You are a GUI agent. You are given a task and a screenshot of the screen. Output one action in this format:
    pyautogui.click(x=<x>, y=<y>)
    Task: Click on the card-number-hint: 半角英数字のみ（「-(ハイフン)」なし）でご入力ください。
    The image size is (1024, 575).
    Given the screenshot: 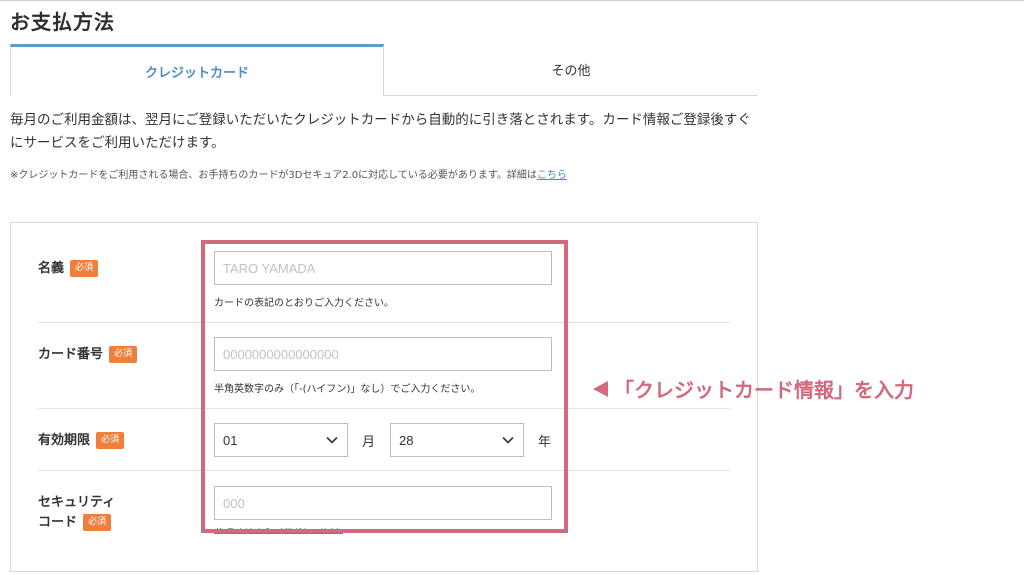 What is the action you would take?
    pyautogui.click(x=347, y=389)
    